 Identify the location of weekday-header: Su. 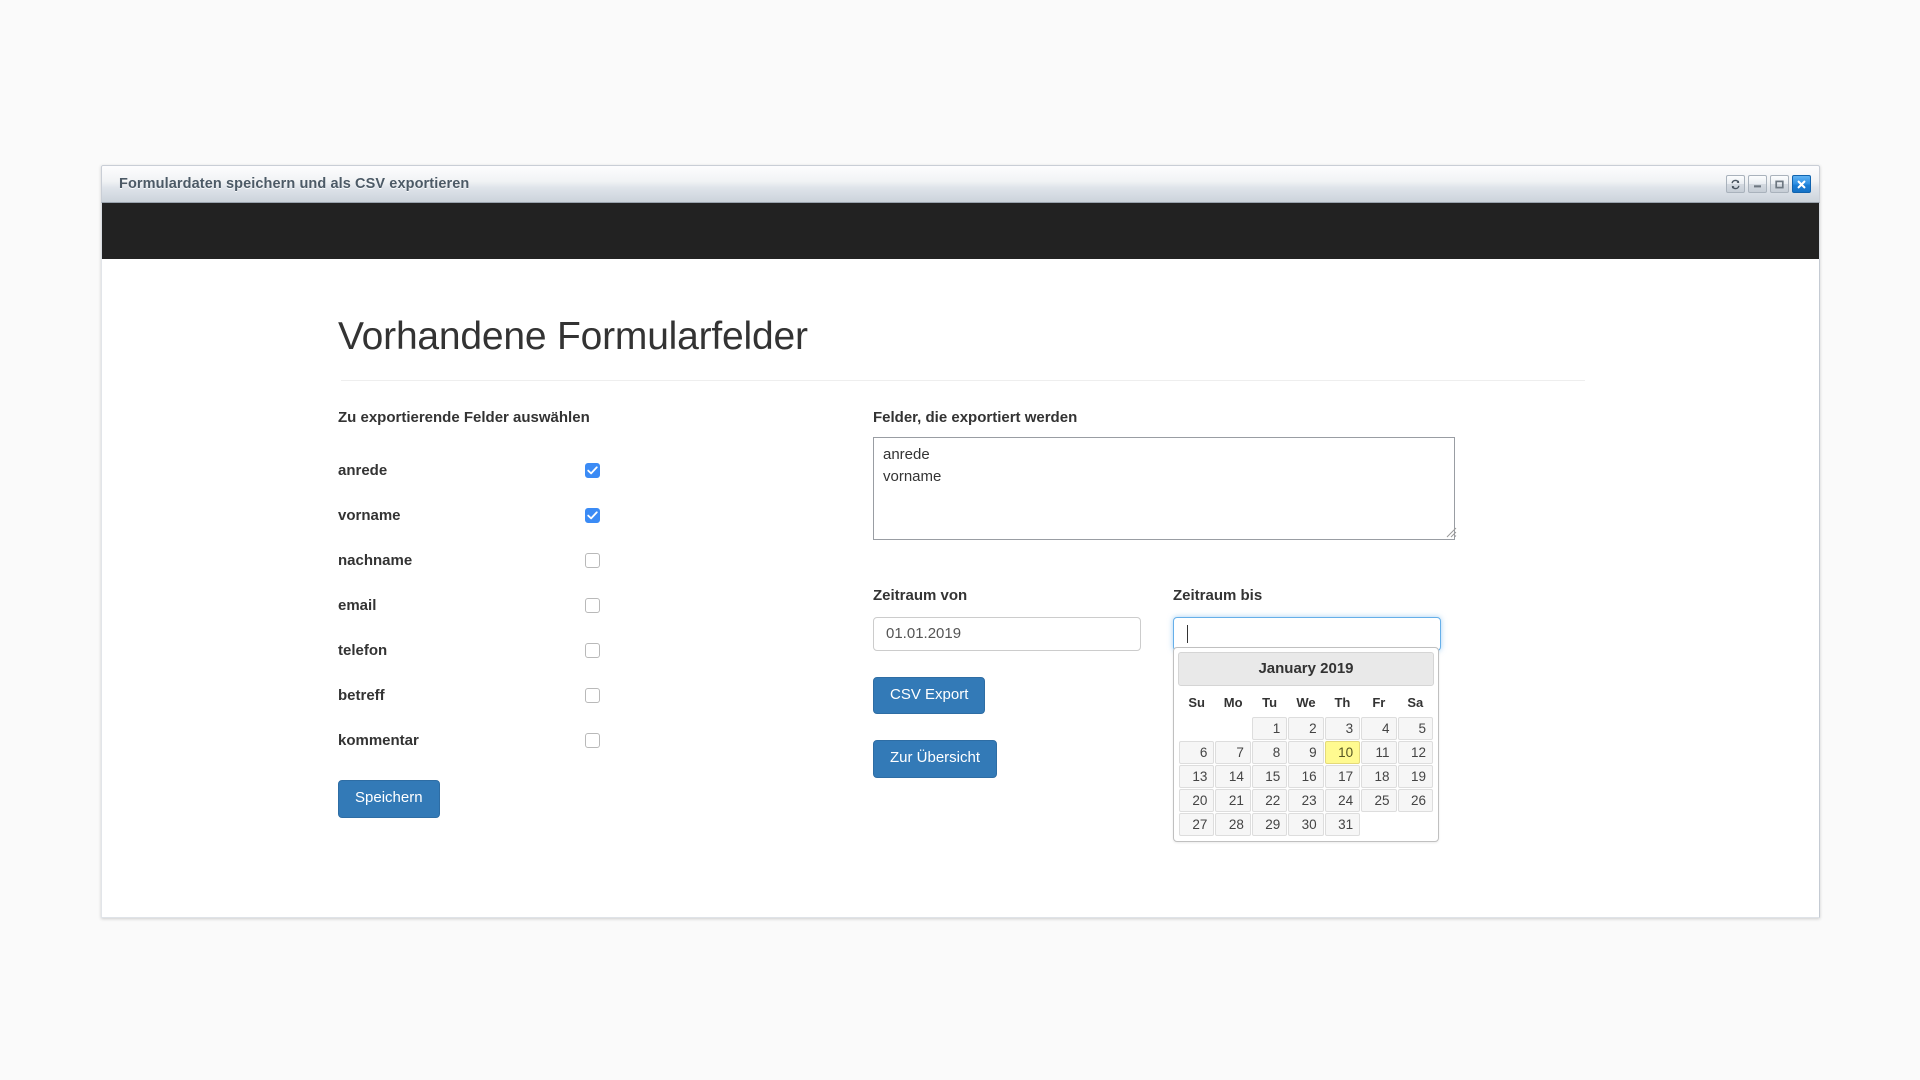
(1197, 703).